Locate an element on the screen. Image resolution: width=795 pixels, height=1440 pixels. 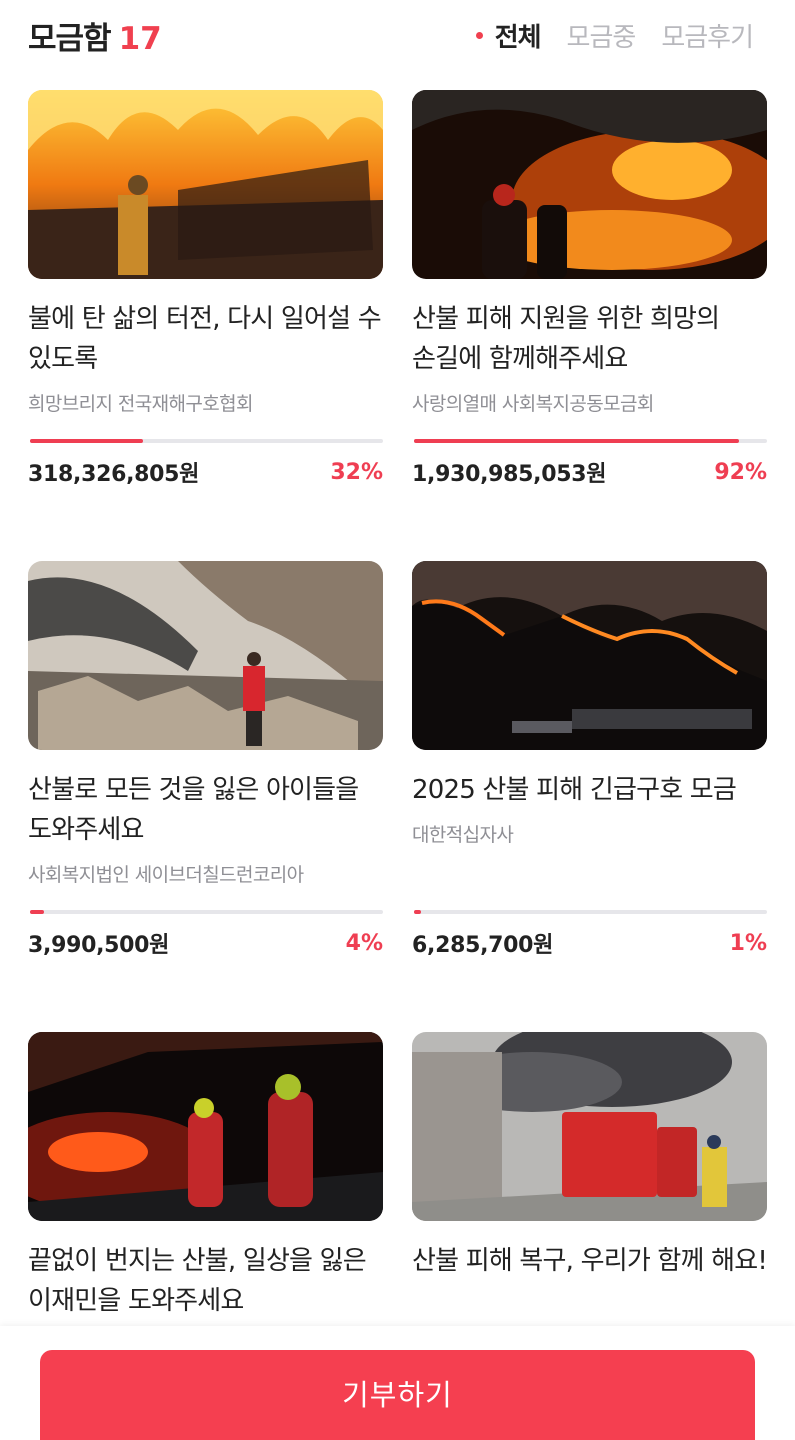
amount-row: 1,930,985,053원 92% is located at coordinates (589, 472).